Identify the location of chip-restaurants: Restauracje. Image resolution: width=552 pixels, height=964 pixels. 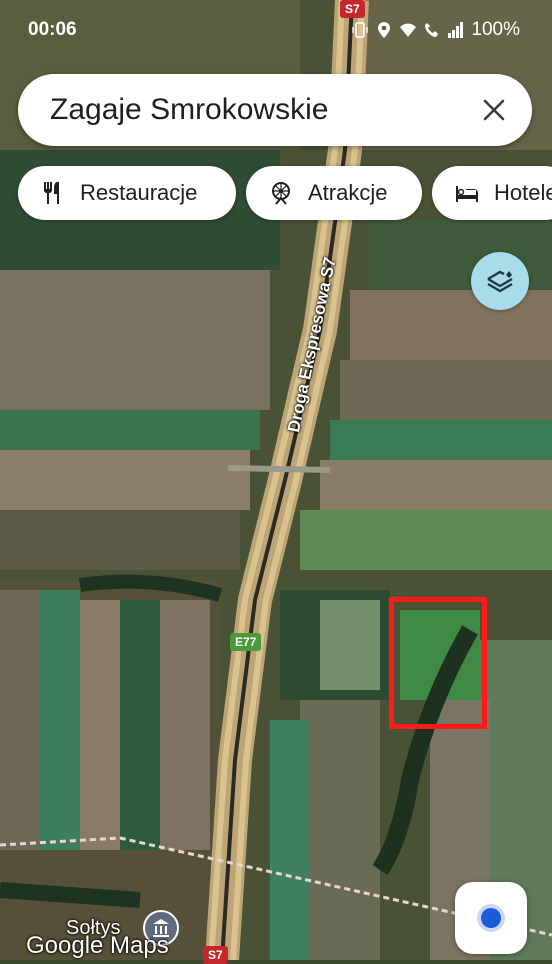
(127, 193).